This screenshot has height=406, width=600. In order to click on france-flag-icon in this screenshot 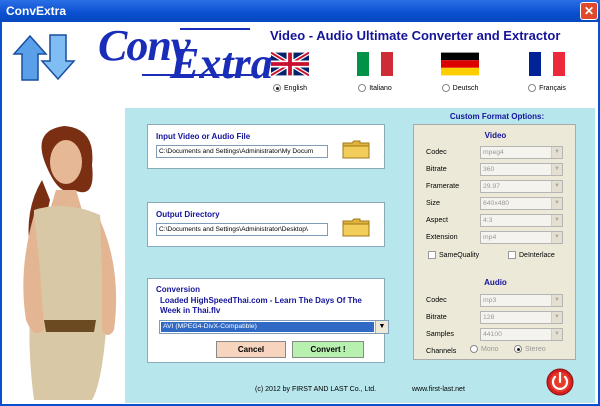, I will do `click(547, 64)`.